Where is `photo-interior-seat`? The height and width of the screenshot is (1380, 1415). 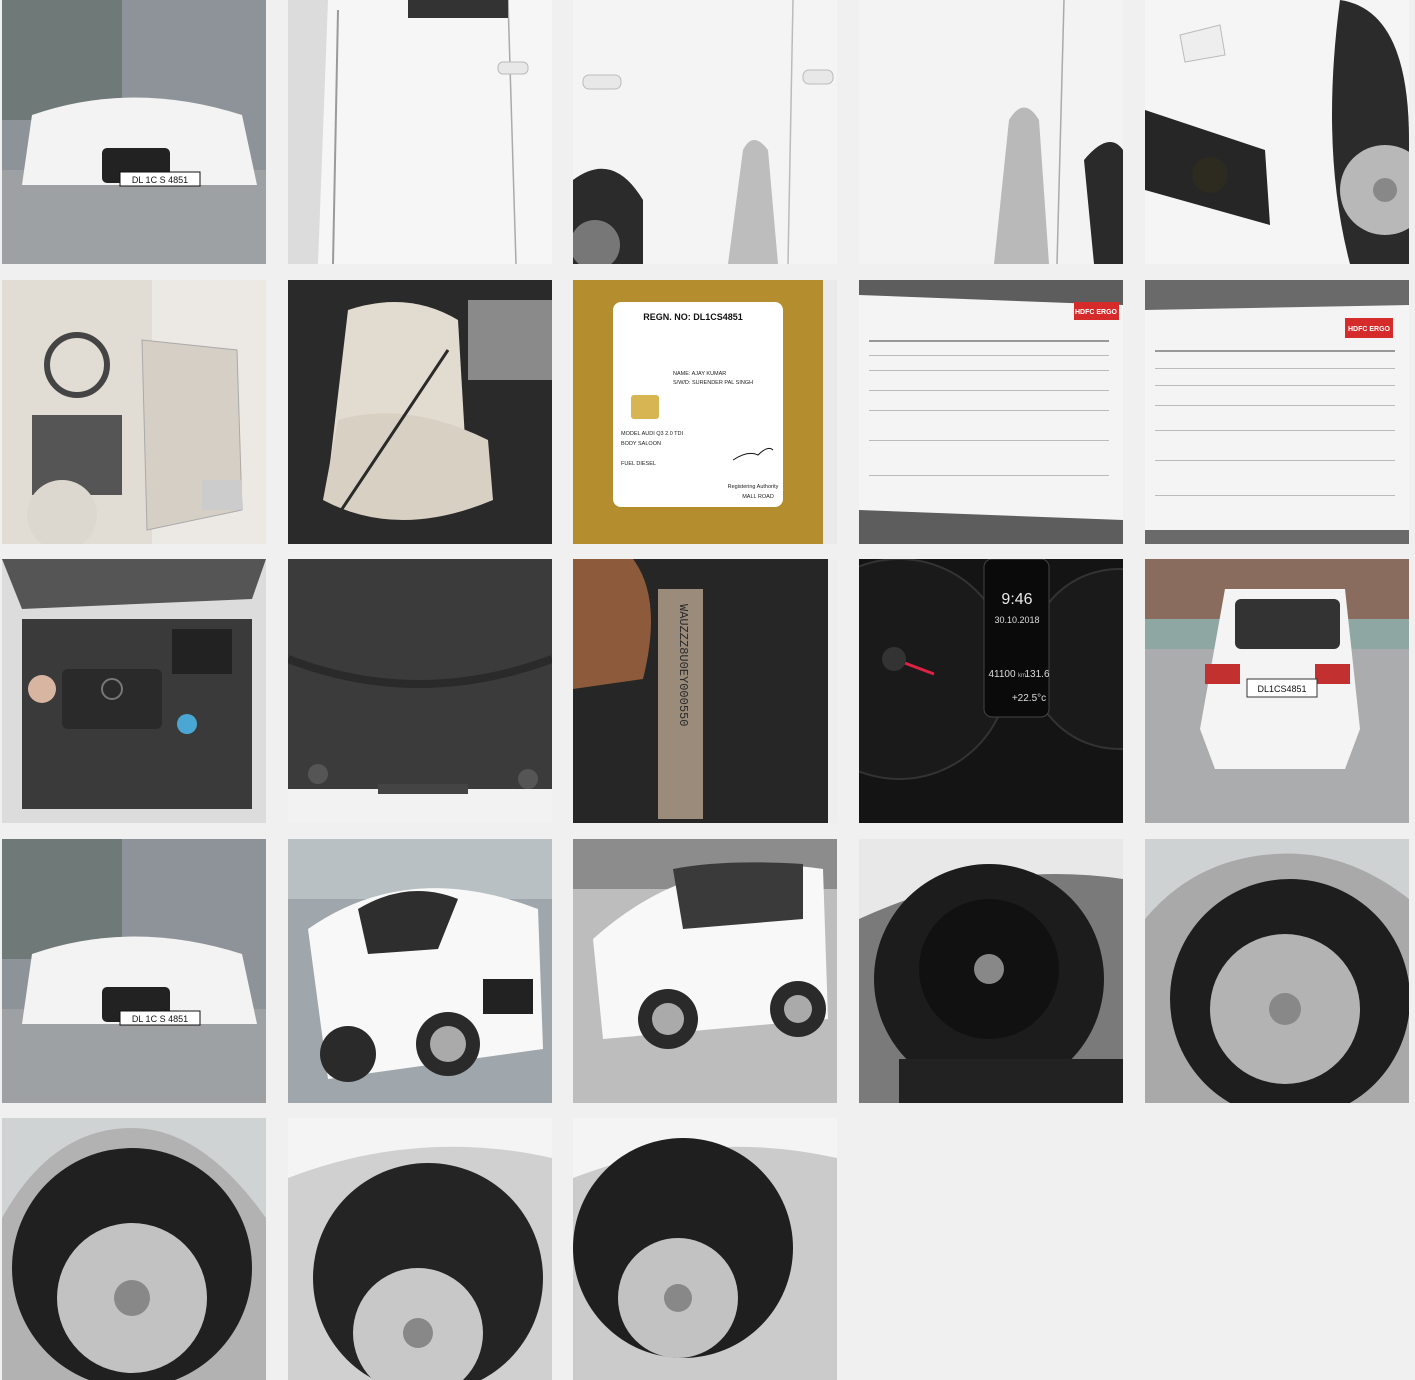
photo-interior-seat is located at coordinates (420, 412).